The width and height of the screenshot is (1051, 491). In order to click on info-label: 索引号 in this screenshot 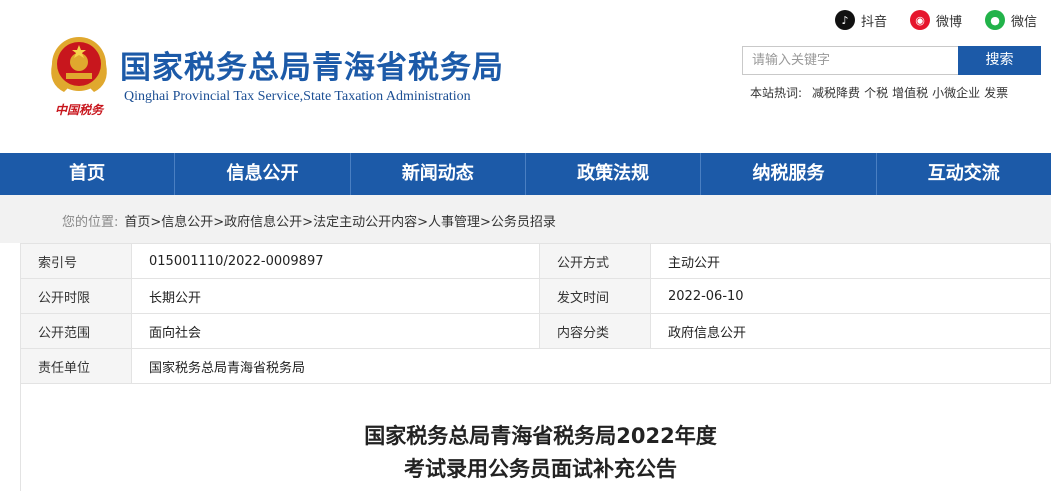, I will do `click(76, 261)`.